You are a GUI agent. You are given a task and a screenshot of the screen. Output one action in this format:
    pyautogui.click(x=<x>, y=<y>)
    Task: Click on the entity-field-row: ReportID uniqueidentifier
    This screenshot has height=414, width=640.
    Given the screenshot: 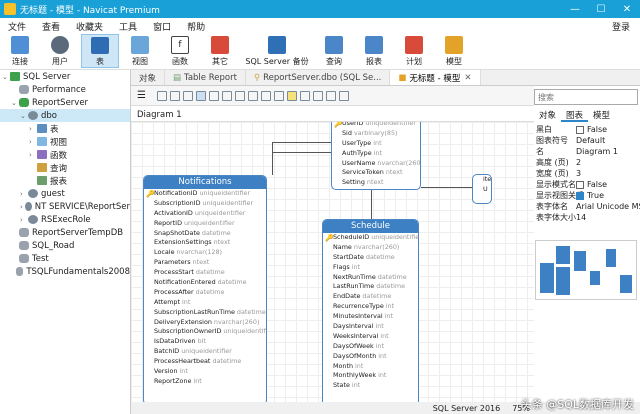 What is the action you would take?
    pyautogui.click(x=205, y=224)
    